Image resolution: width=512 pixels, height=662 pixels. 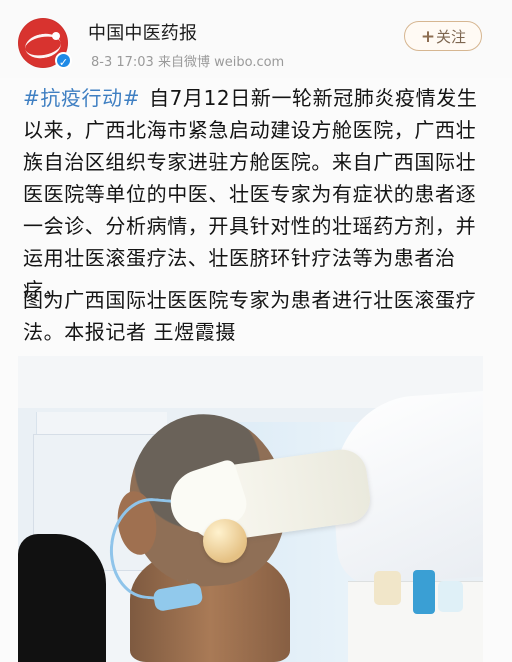 I want to click on account-name: 中国中医药报, so click(x=142, y=32).